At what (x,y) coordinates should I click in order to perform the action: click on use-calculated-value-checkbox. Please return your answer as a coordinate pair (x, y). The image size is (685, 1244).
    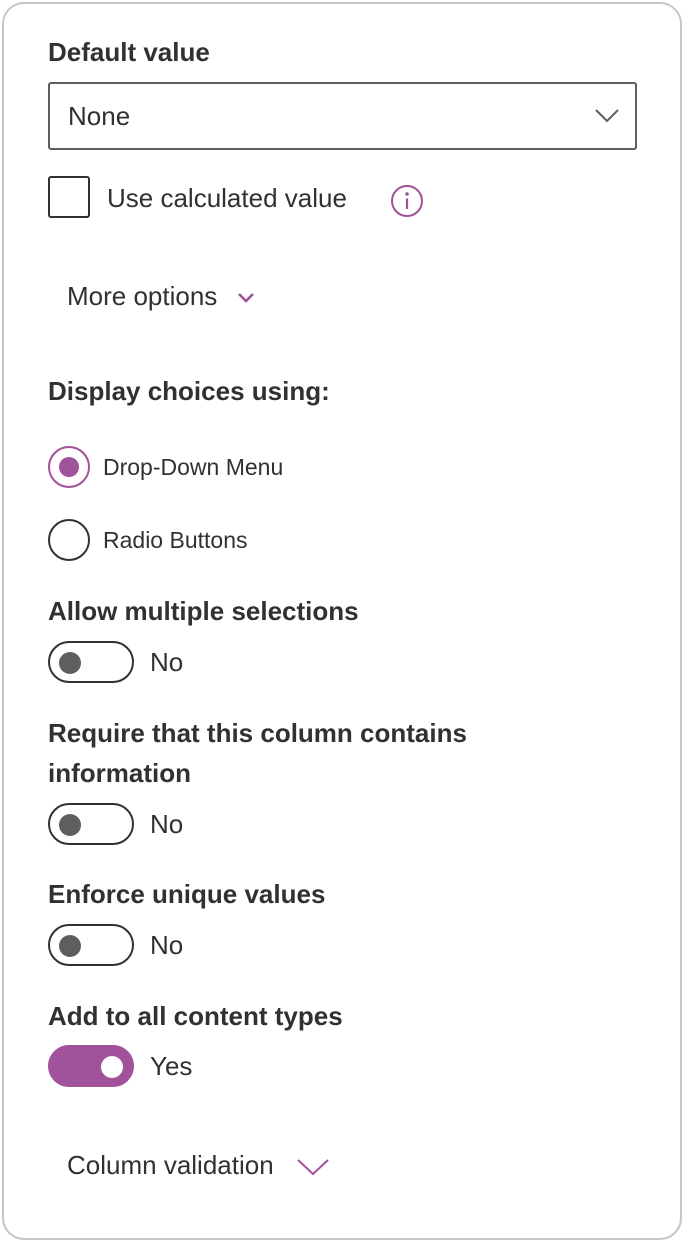
    Looking at the image, I should click on (69, 197).